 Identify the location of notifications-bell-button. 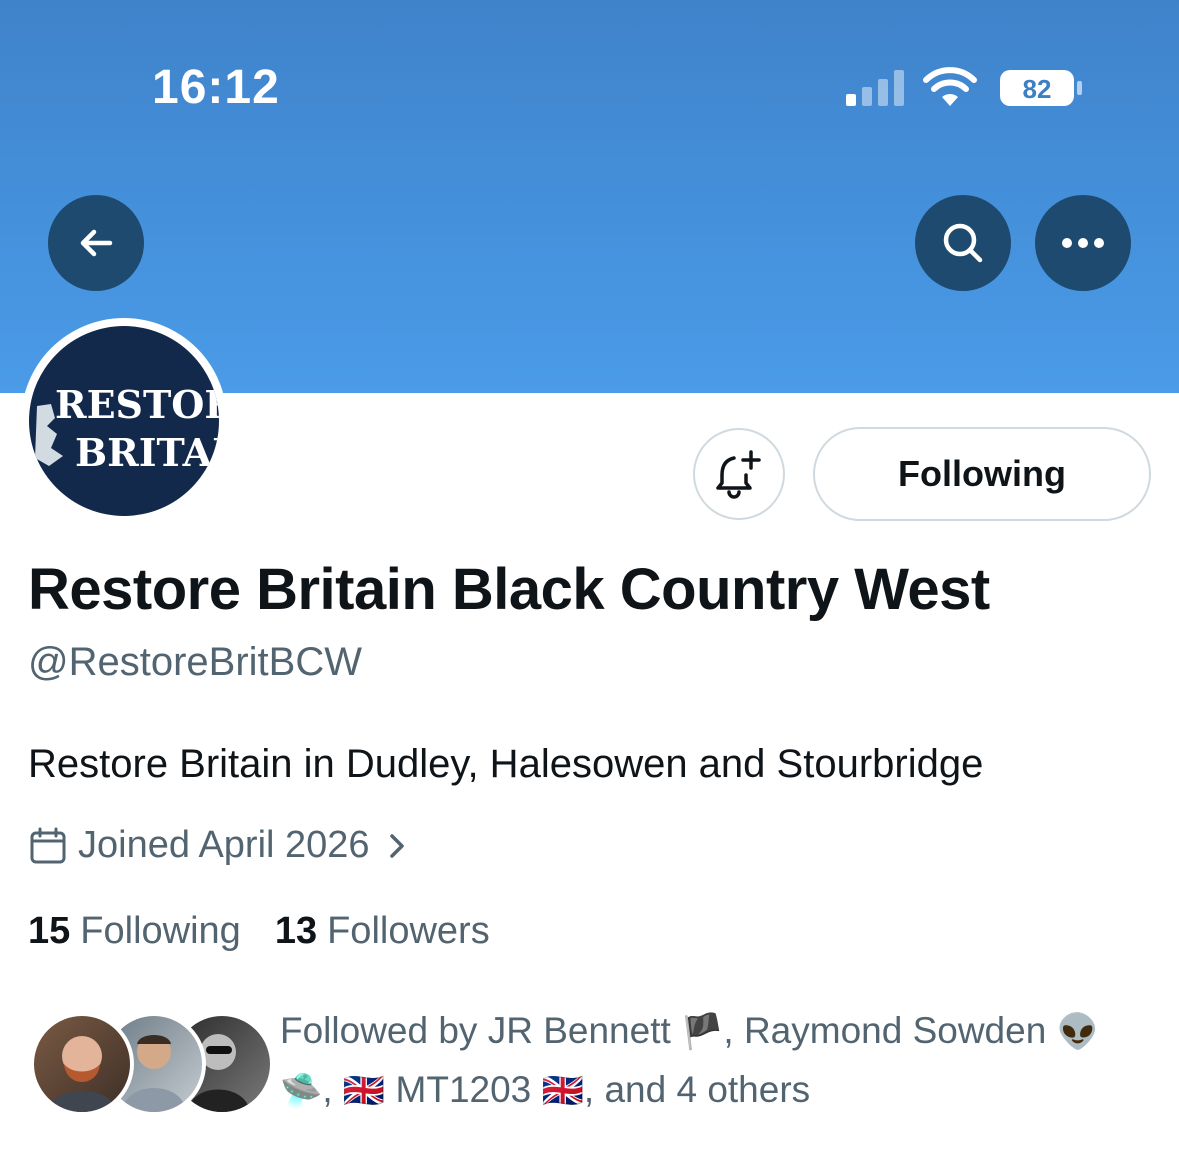
(739, 474).